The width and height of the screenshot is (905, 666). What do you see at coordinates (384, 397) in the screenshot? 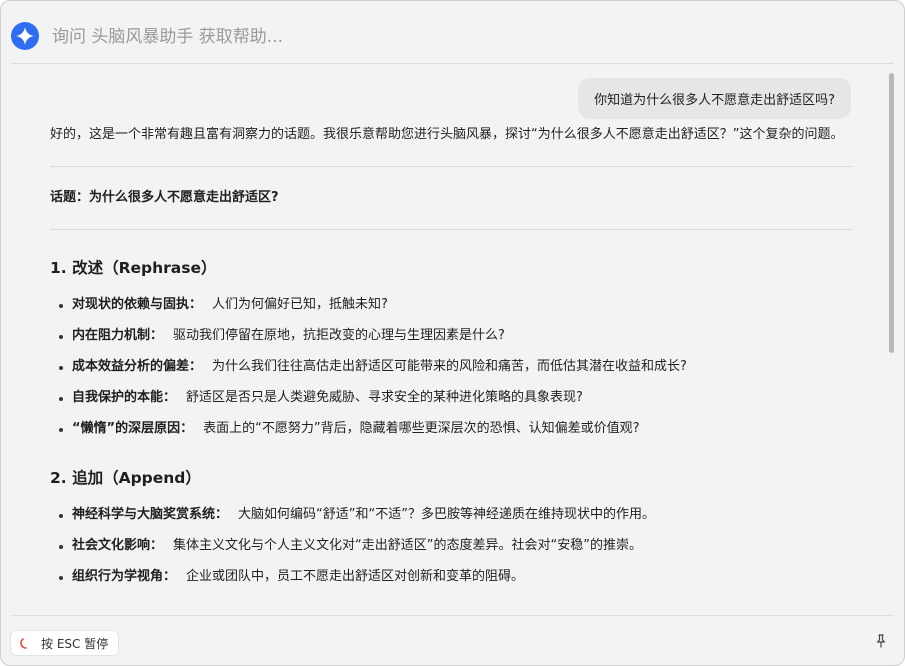
I see `item-text: 舒适区是否只是人类避免威胁、寻求安全的某种进化策略的具象表现?` at bounding box center [384, 397].